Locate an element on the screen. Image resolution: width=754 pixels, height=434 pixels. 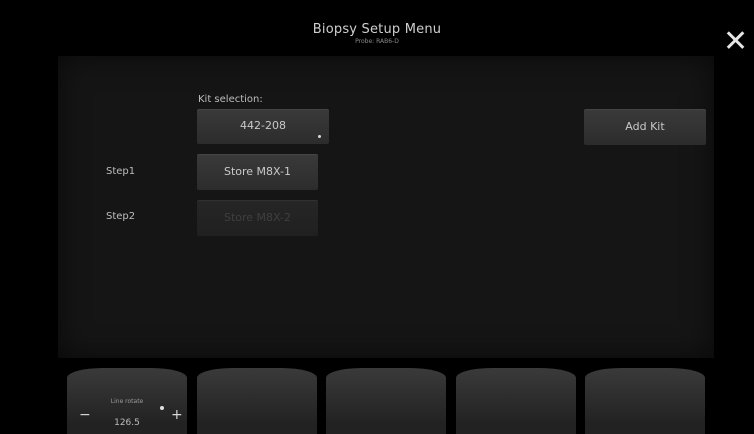
header: Biopsy Setup Menu Probe: RAB6-D is located at coordinates (377, 33).